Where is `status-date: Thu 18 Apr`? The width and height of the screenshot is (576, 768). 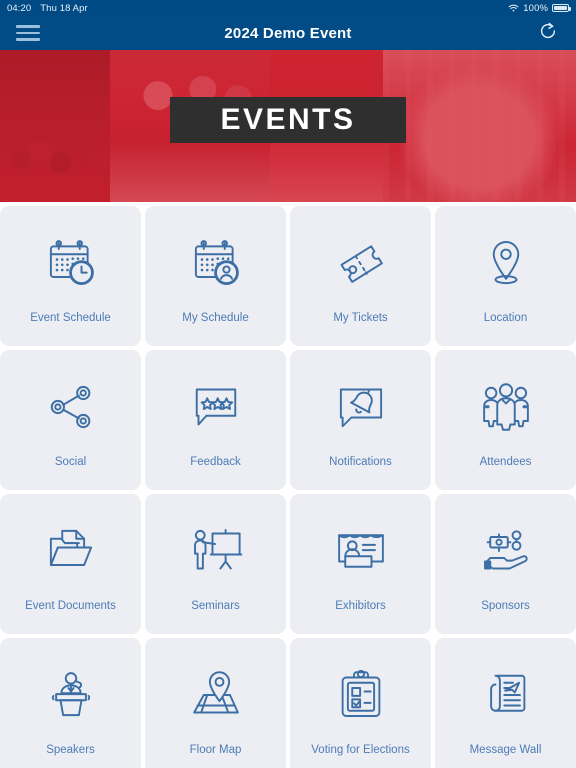 status-date: Thu 18 Apr is located at coordinates (64, 8).